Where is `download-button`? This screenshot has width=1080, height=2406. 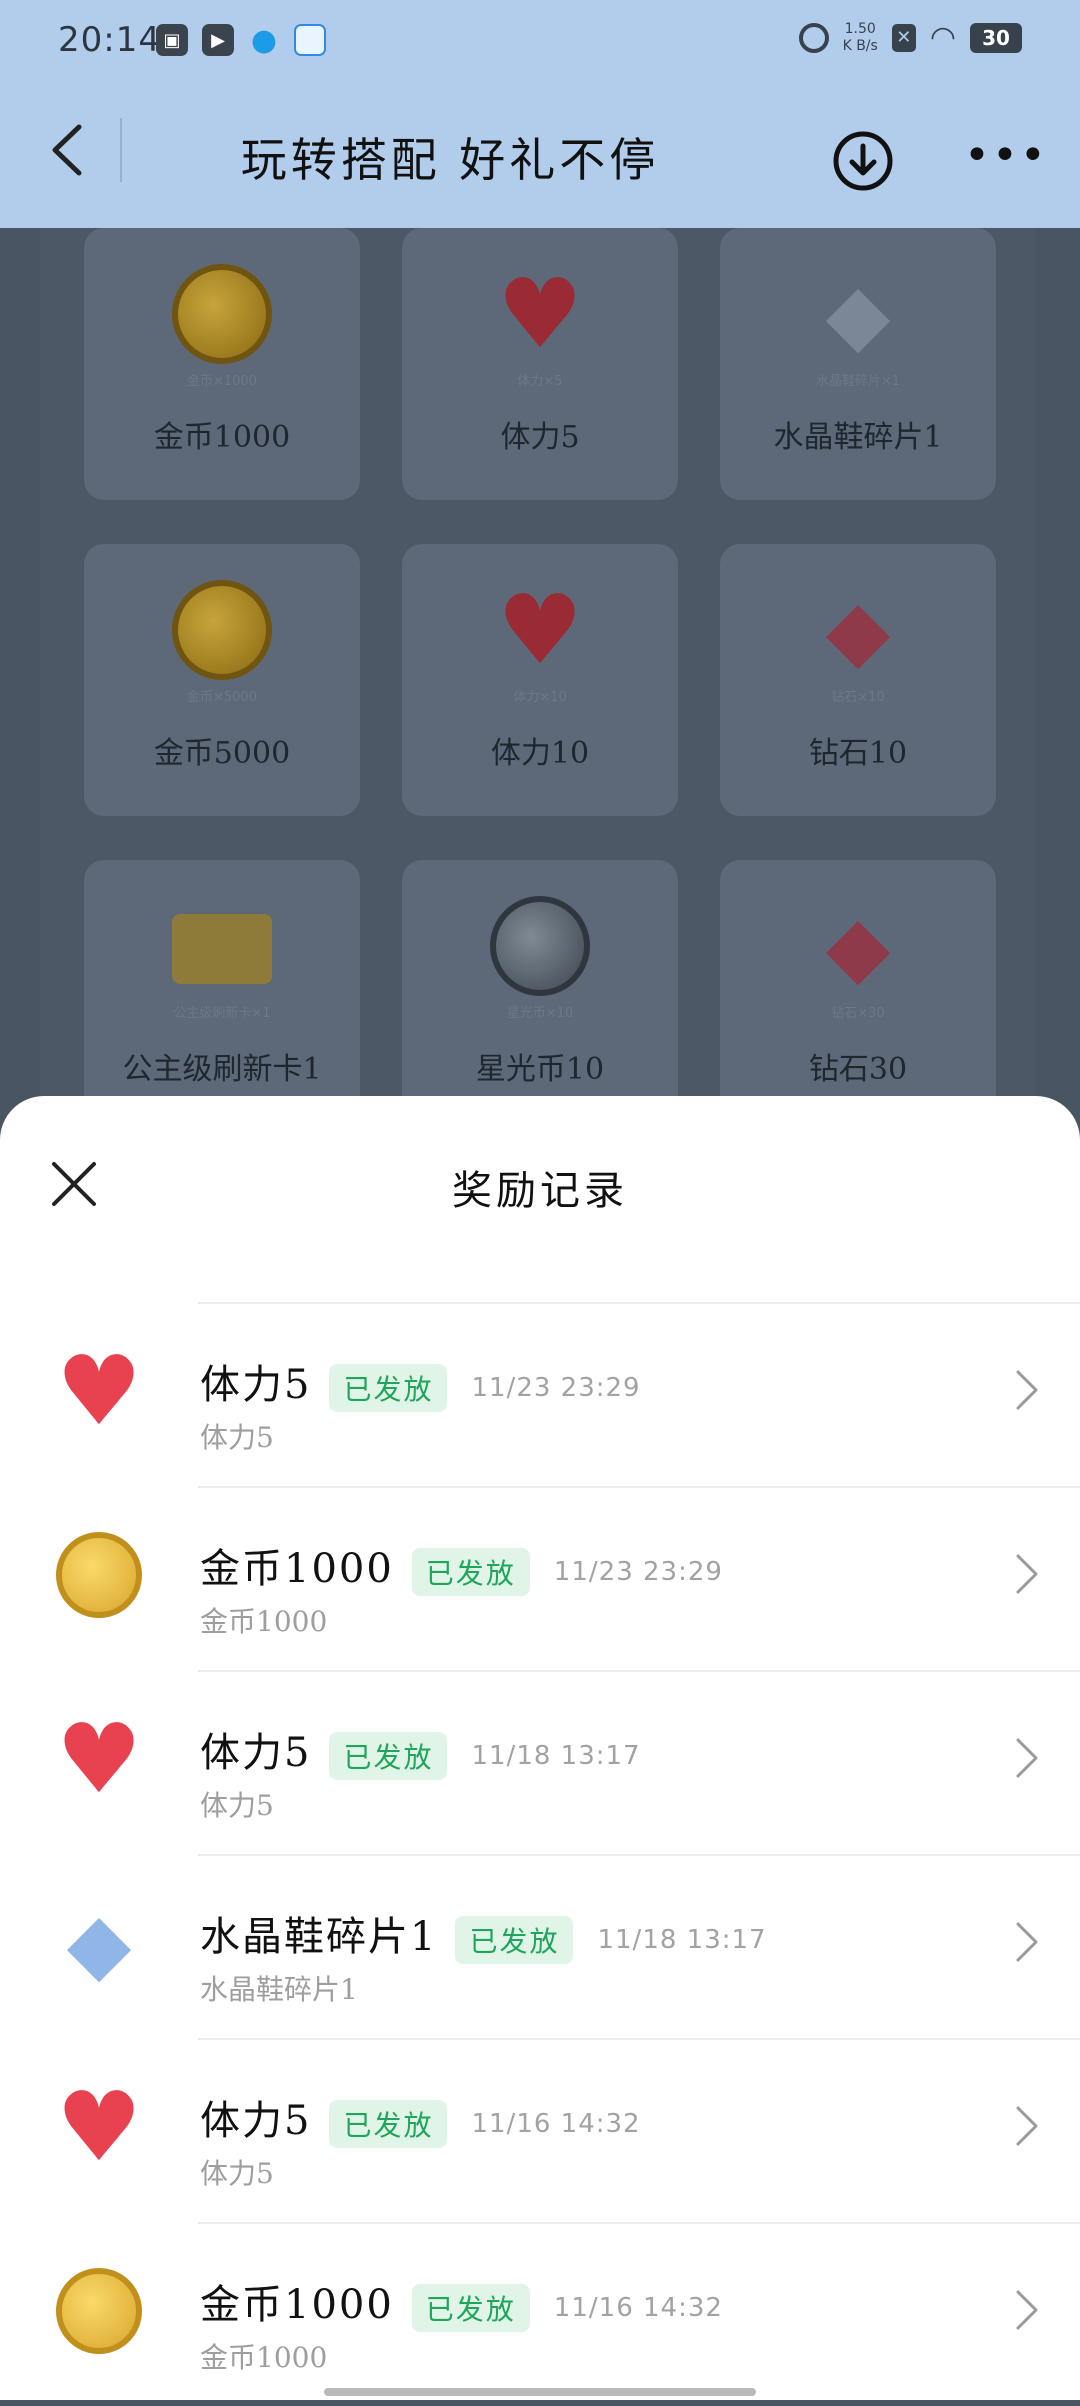 download-button is located at coordinates (863, 161).